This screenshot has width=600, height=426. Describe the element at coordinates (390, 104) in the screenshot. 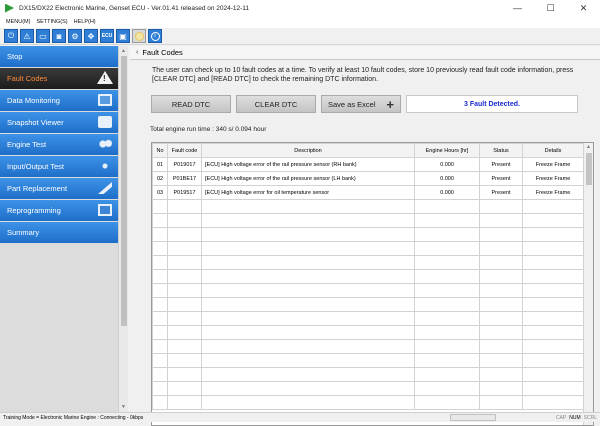

I see `plus-icon: +` at that location.